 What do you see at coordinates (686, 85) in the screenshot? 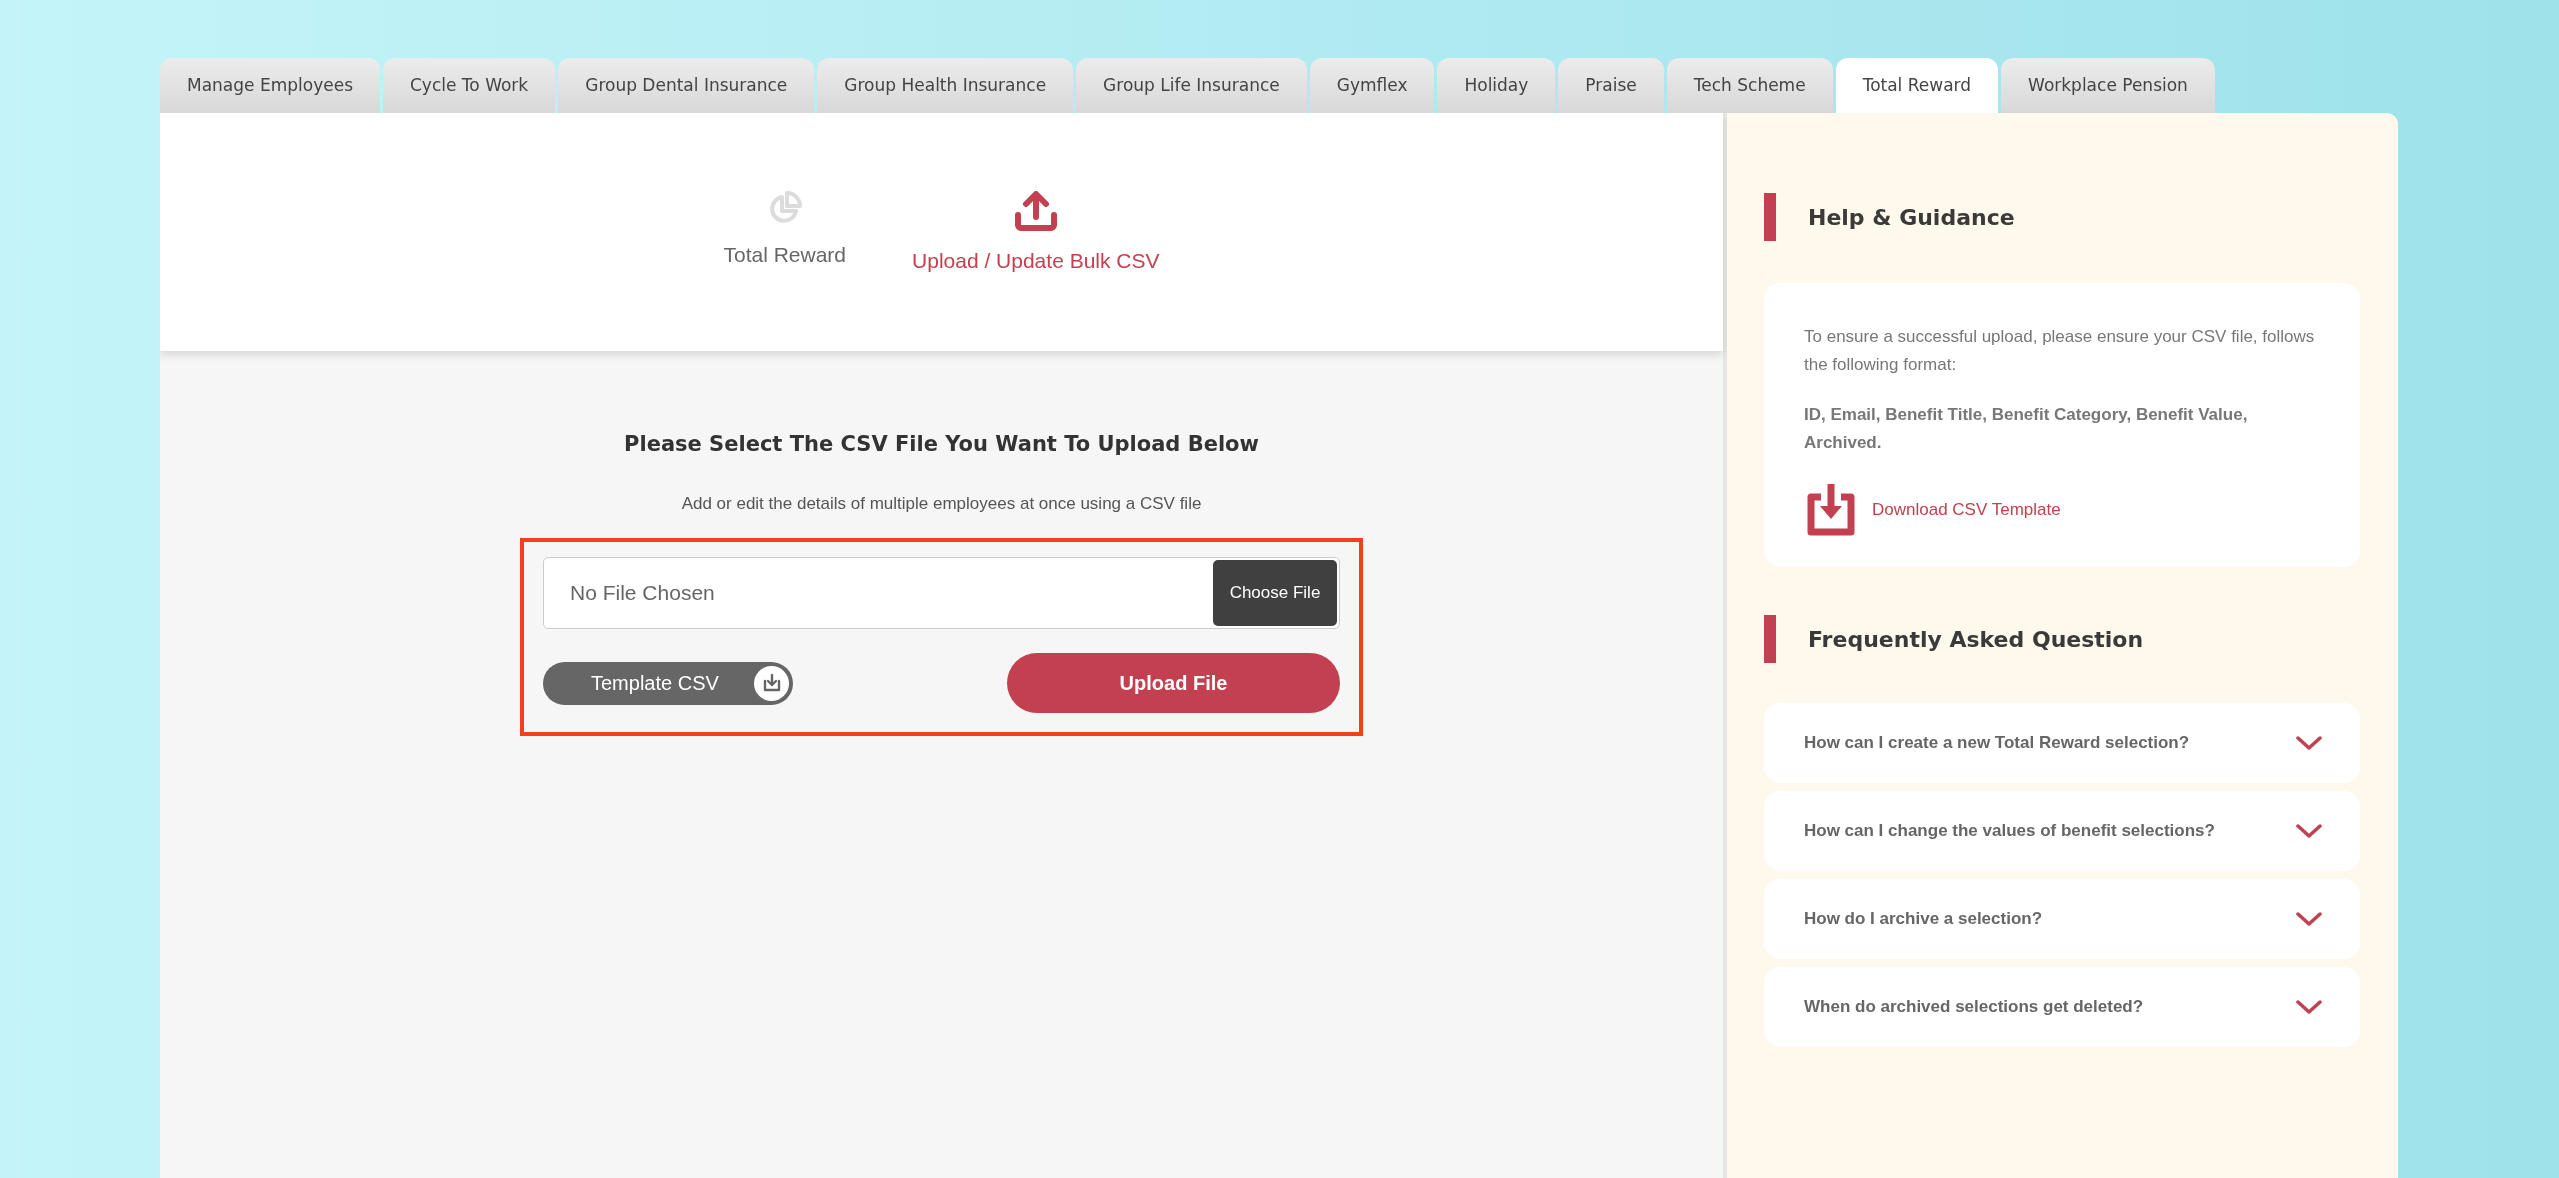
I see `tab: Group Dental Insurance` at bounding box center [686, 85].